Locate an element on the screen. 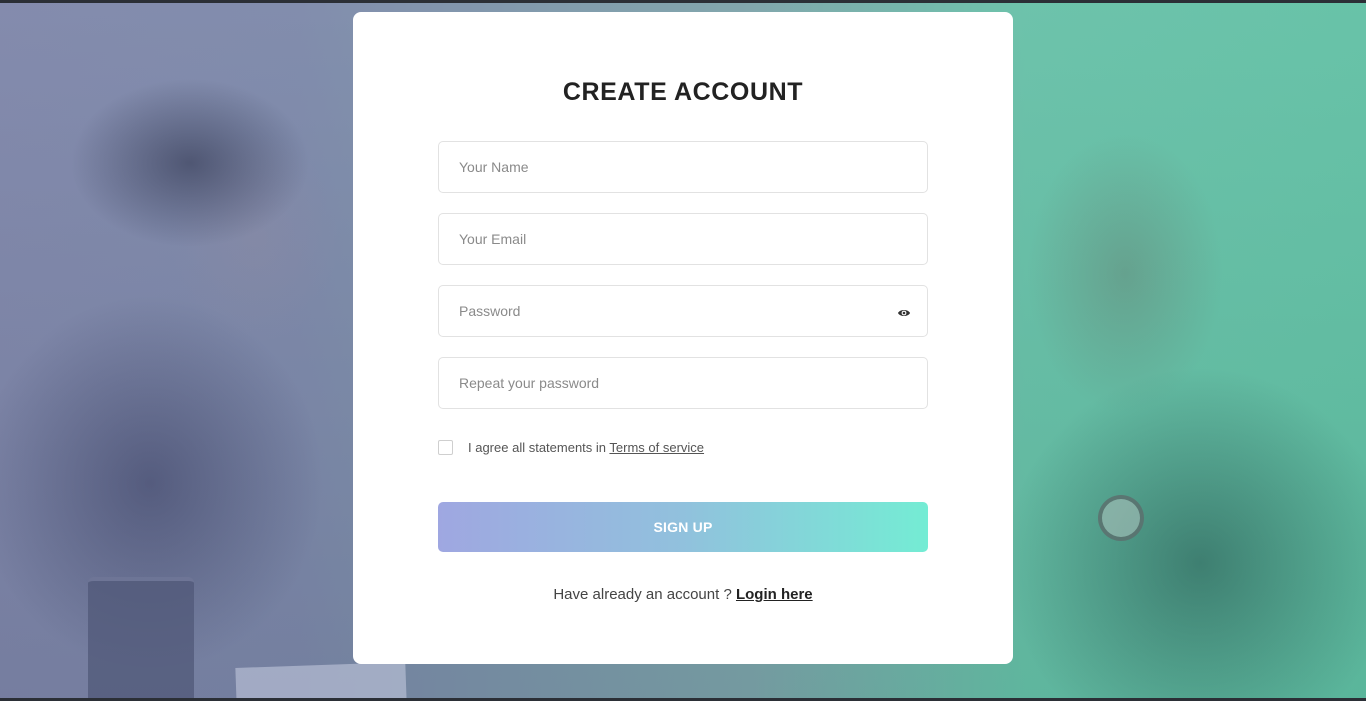 Image resolution: width=1366 pixels, height=701 pixels. repeat-password-field is located at coordinates (683, 383).